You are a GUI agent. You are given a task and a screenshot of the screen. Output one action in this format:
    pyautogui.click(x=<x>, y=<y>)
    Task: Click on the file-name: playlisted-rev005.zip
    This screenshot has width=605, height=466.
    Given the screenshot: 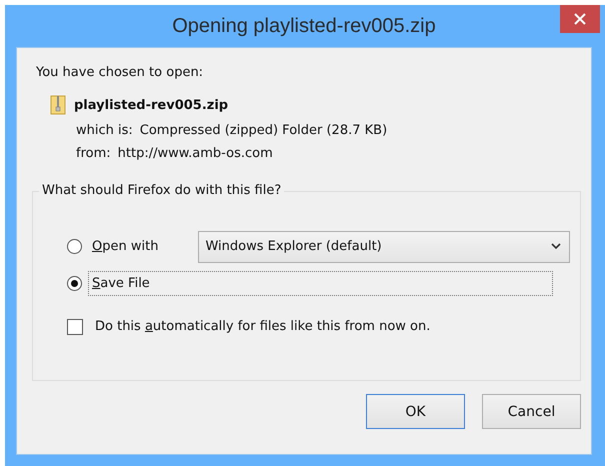 What is the action you would take?
    pyautogui.click(x=151, y=105)
    